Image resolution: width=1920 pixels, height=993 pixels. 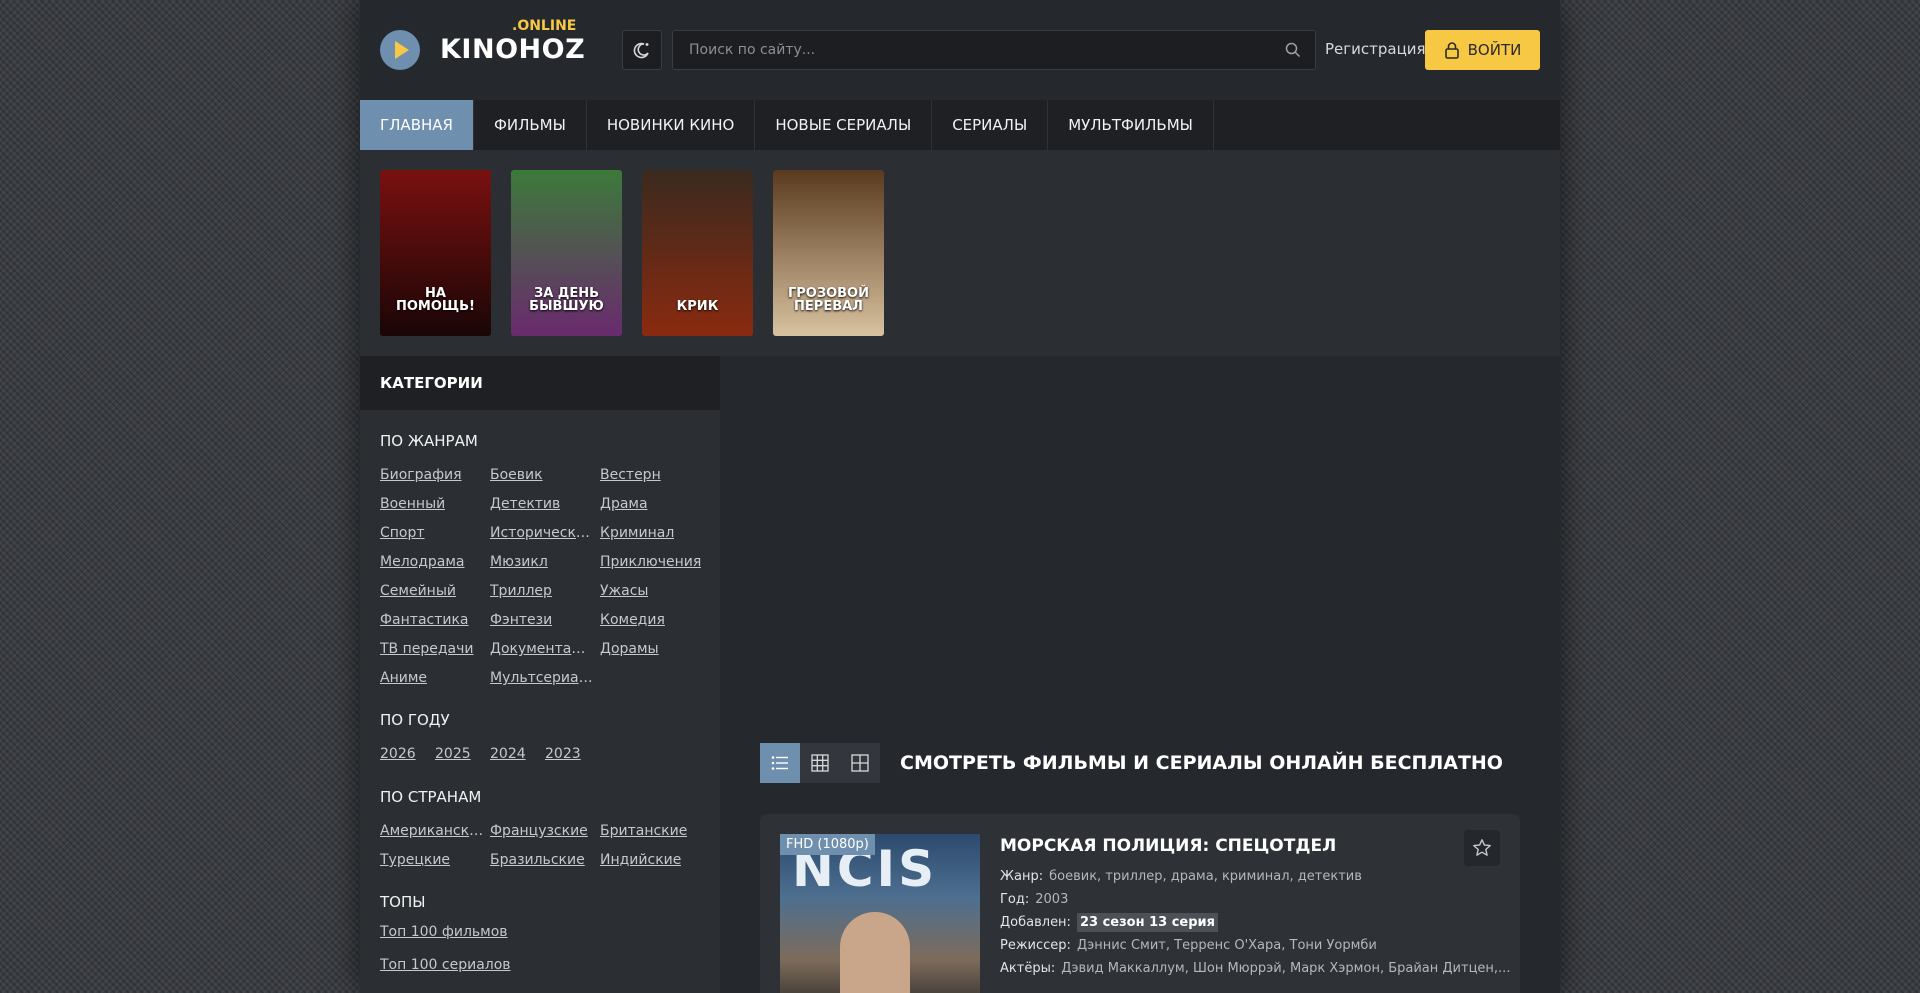 What do you see at coordinates (566, 253) in the screenshot?
I see `featured-poster: ЗА ДЕНЬ БЫВШУЮ` at bounding box center [566, 253].